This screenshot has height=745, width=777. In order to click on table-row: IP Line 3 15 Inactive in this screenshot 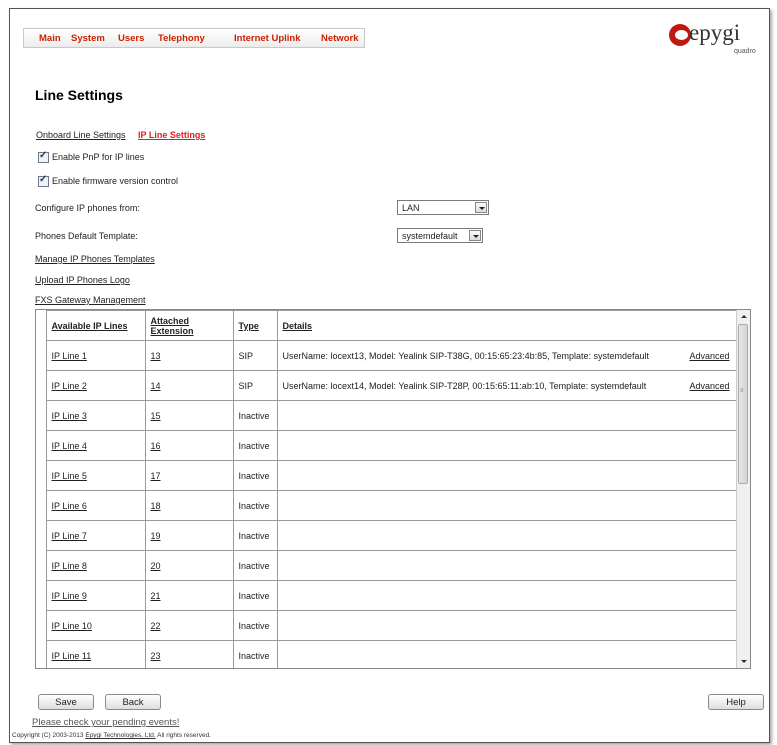, I will do `click(386, 415)`.